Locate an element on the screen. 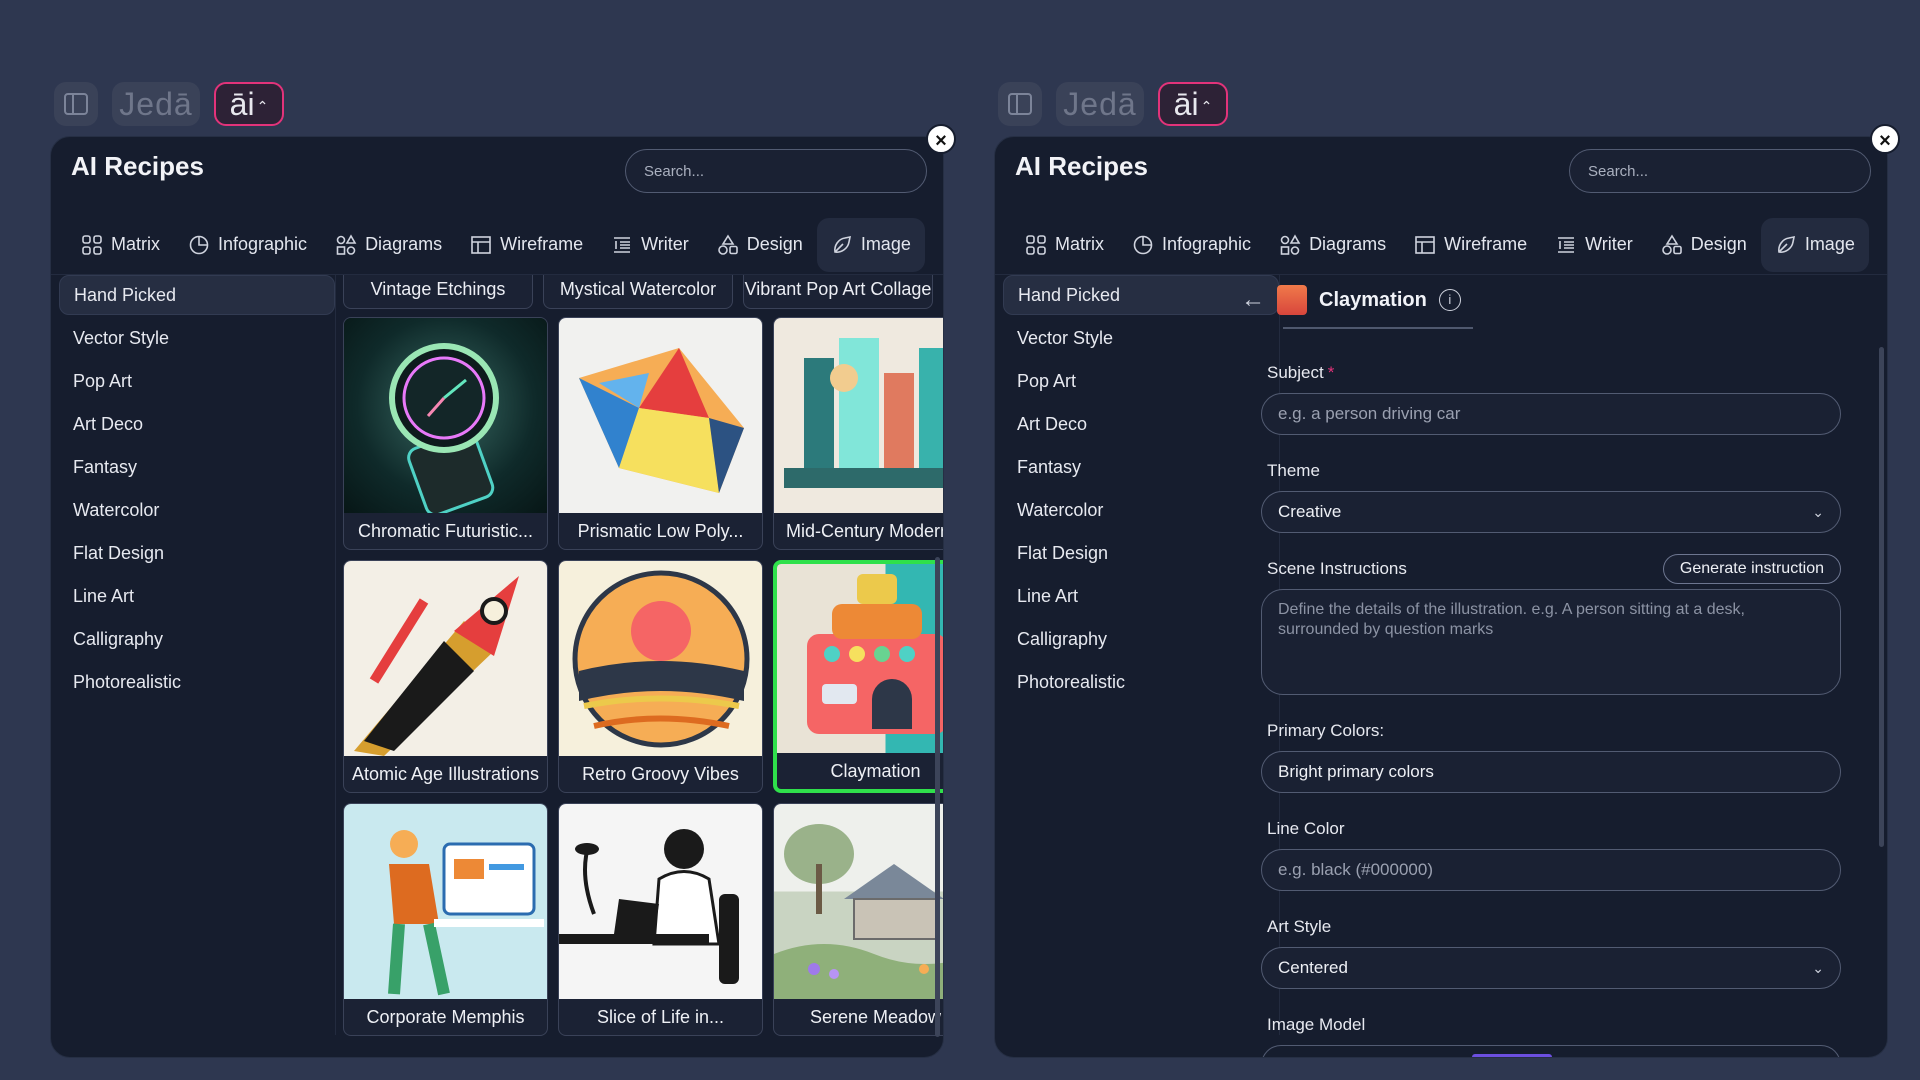 The image size is (1920, 1080). back-arrow-icon: ← is located at coordinates (1253, 300).